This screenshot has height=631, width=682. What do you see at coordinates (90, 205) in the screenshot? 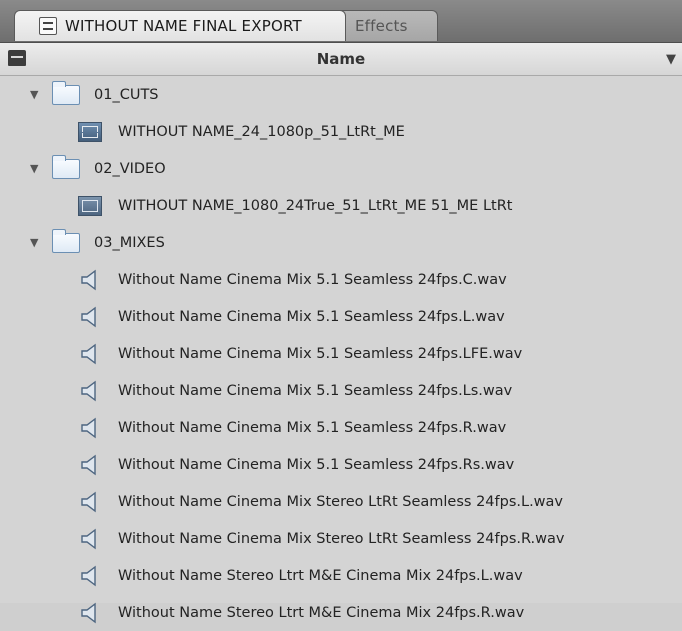
I see `video-clip-icon` at bounding box center [90, 205].